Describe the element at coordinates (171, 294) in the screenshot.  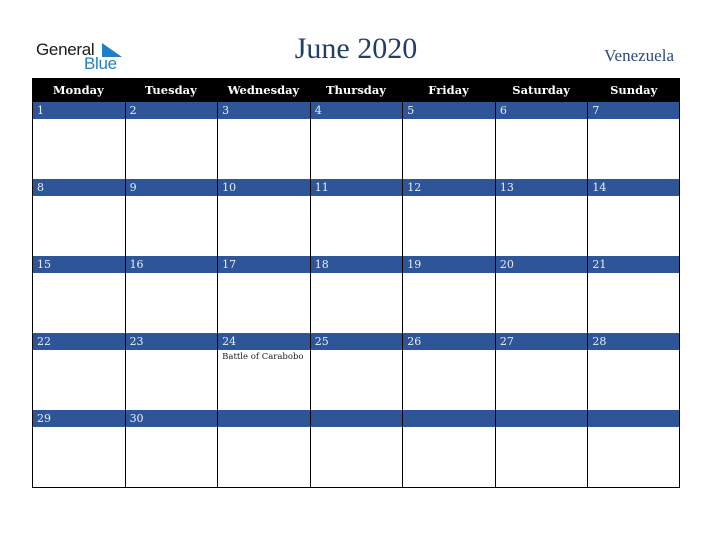
I see `day-cell: 16` at that location.